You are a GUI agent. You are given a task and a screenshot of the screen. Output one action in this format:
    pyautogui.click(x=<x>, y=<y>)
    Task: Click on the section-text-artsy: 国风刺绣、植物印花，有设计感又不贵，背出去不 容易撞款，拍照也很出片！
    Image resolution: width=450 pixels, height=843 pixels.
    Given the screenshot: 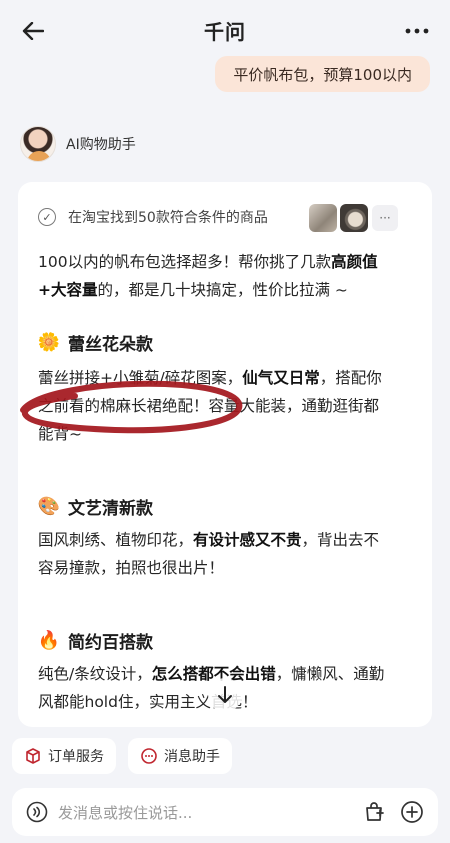 What is the action you would take?
    pyautogui.click(x=226, y=554)
    